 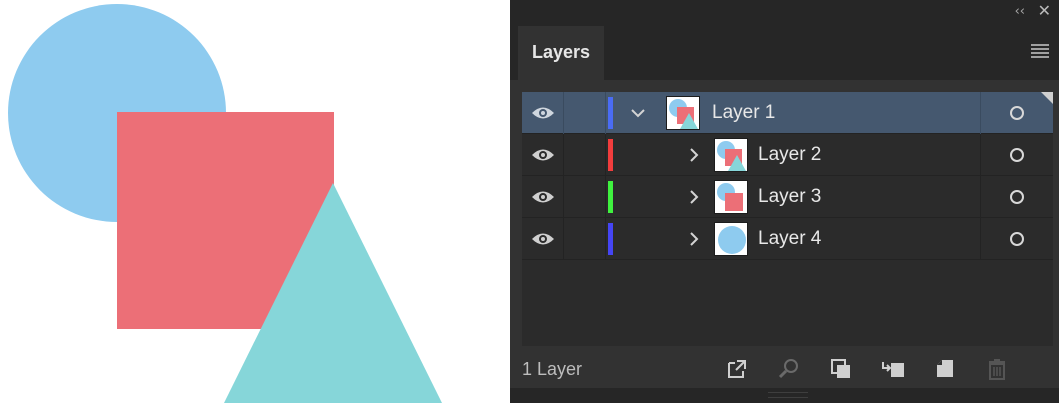 What do you see at coordinates (841, 369) in the screenshot?
I see `clipping-mask-icon` at bounding box center [841, 369].